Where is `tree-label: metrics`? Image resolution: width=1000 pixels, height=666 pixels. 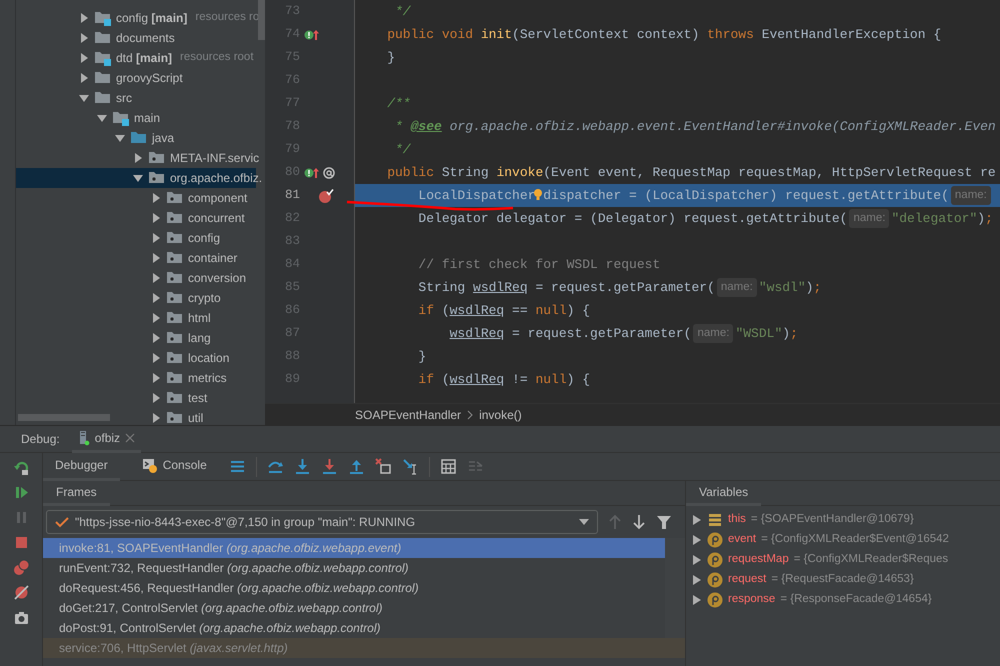 tree-label: metrics is located at coordinates (207, 378).